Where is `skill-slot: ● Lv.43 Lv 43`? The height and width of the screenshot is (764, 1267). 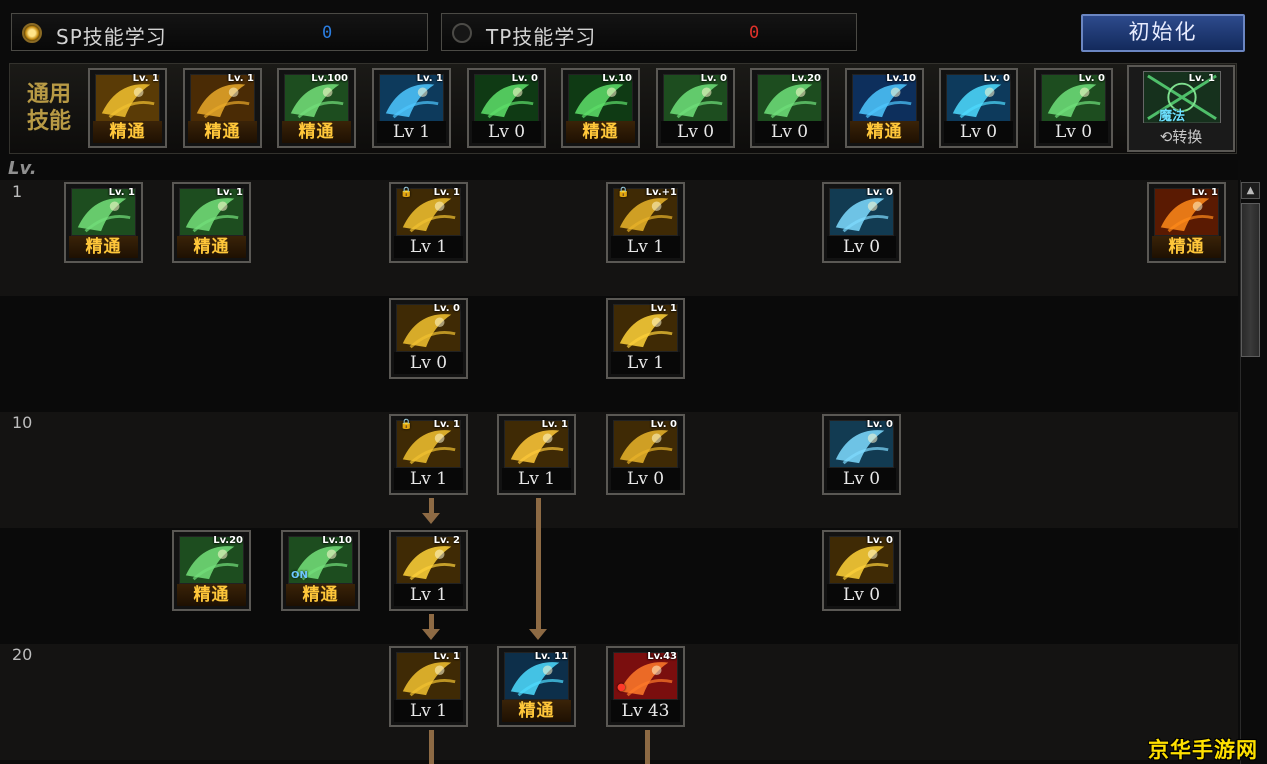
skill-slot: ● Lv.43 Lv 43 is located at coordinates (645, 686).